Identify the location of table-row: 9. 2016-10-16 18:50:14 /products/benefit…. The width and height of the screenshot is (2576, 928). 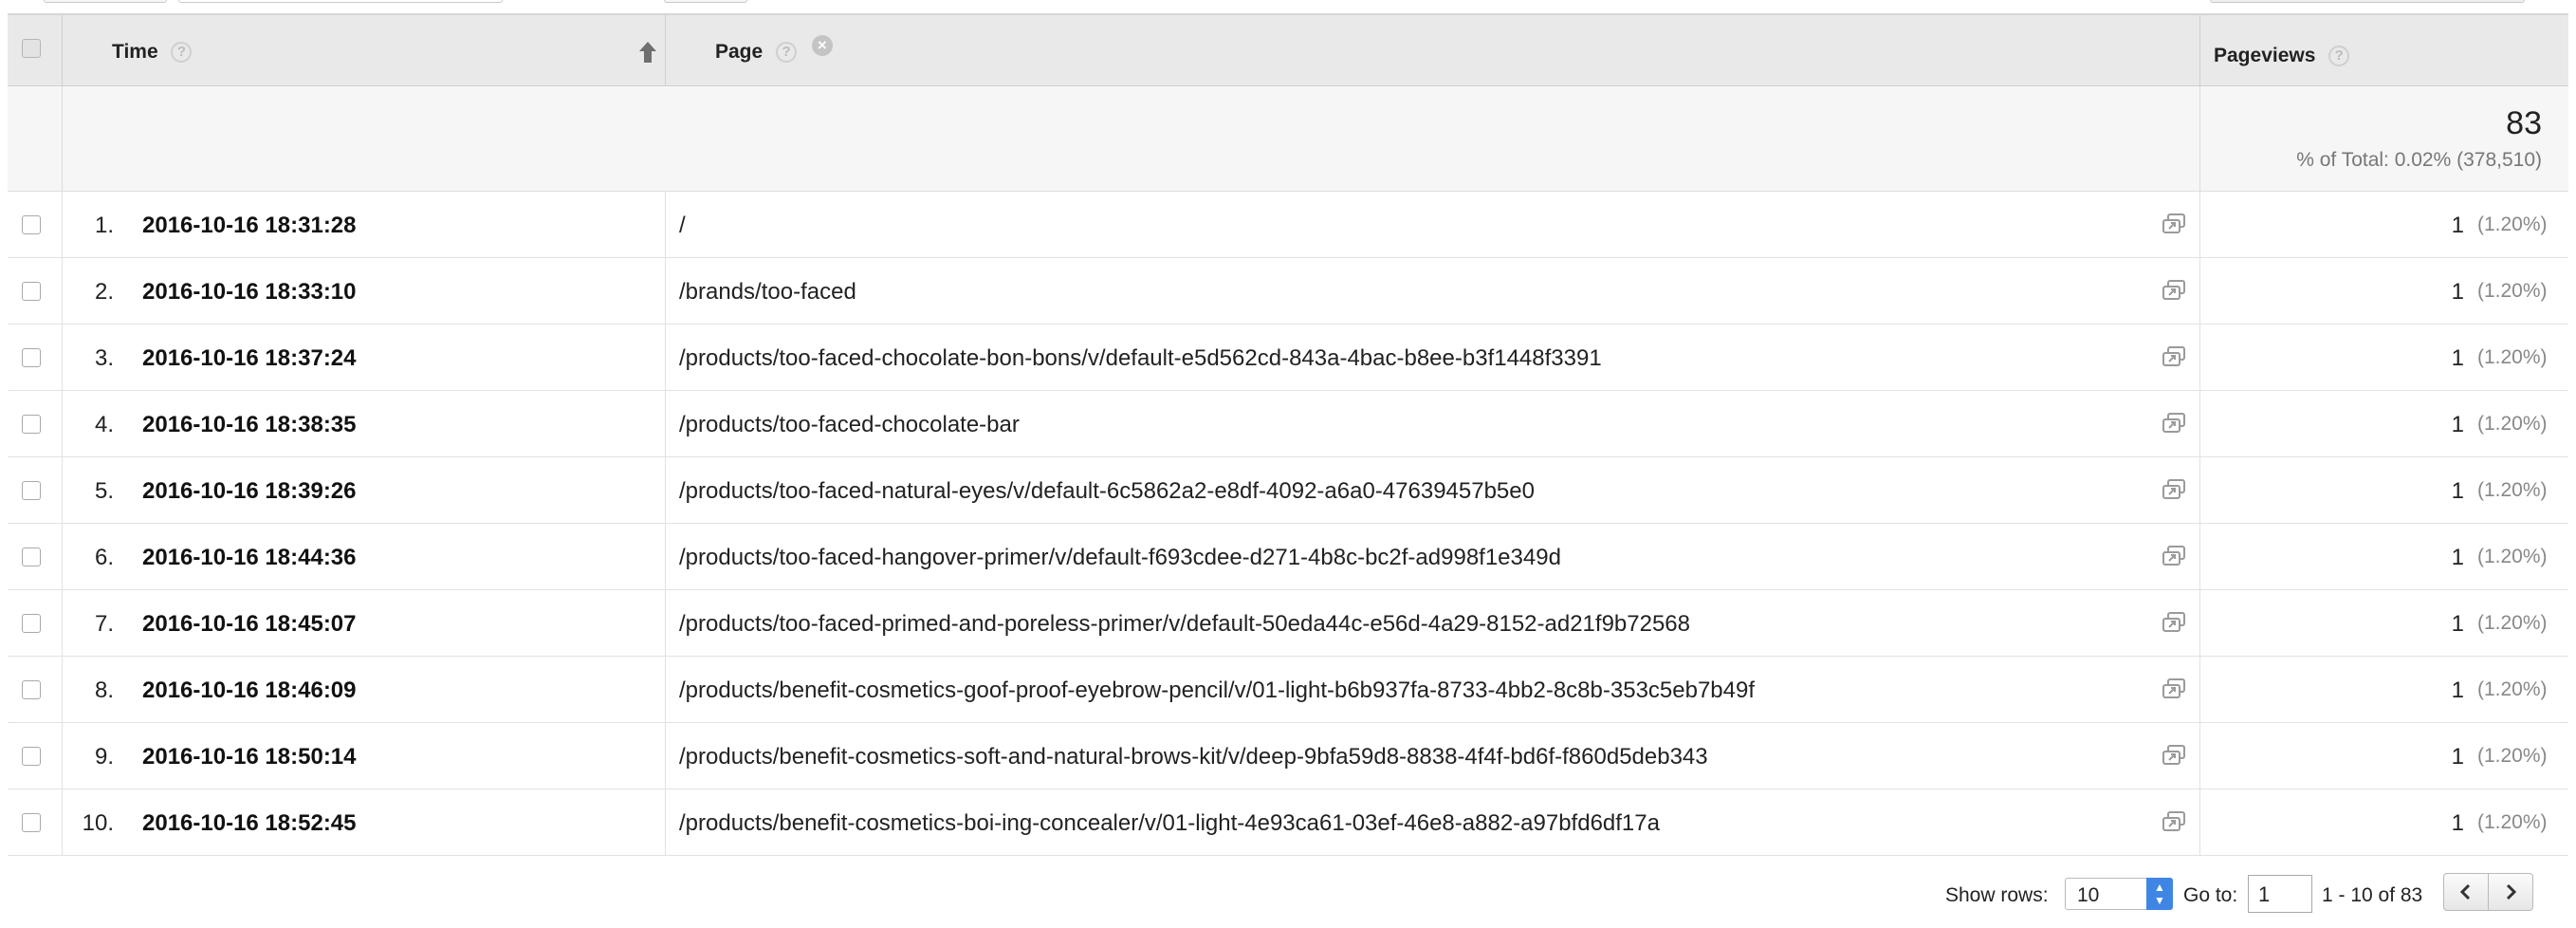
(1288, 756).